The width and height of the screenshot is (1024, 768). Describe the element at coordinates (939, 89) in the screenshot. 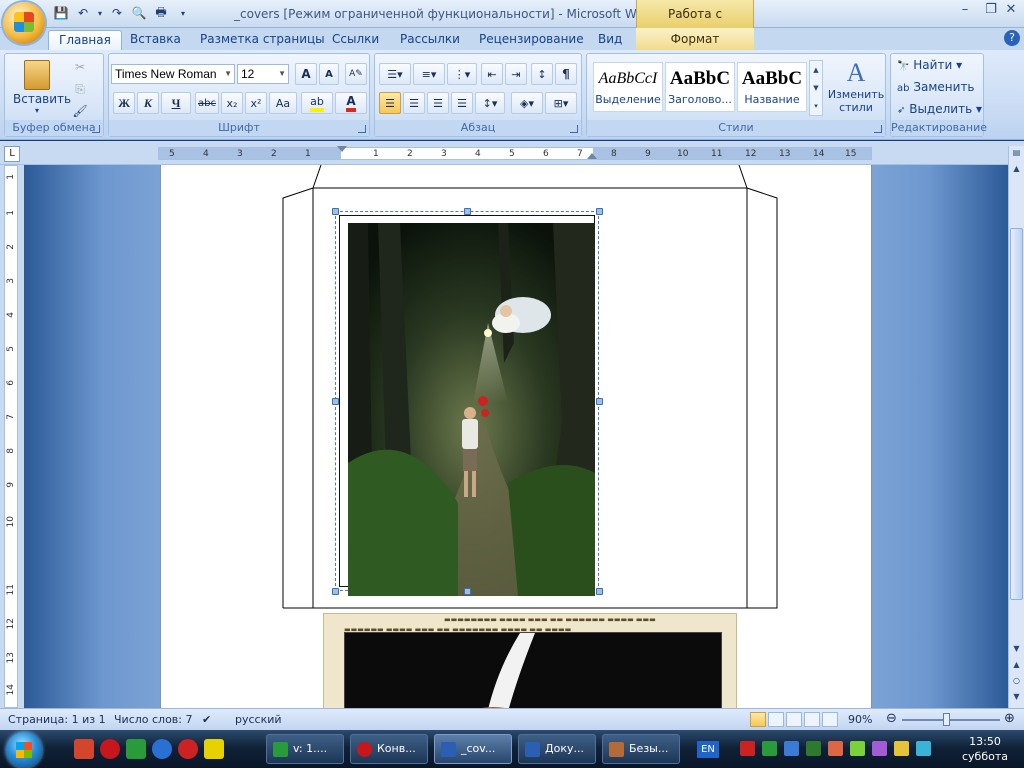

I see `replace-button: ab Заменить` at that location.